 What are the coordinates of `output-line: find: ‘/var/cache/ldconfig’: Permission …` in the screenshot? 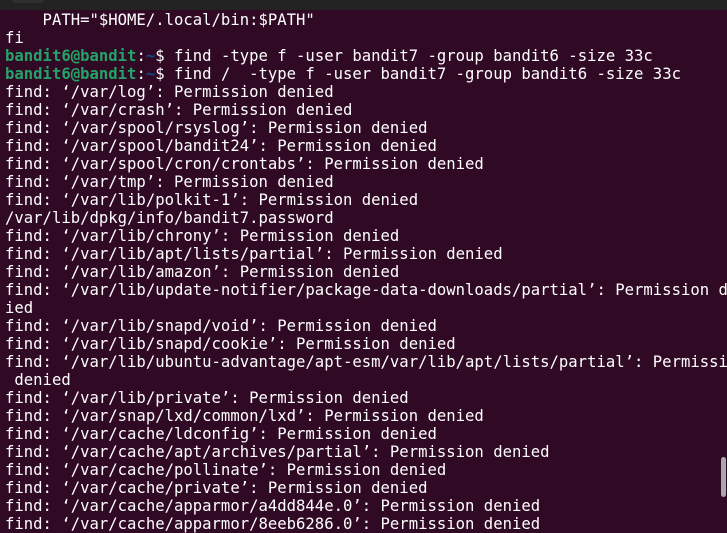 It's located at (221, 434).